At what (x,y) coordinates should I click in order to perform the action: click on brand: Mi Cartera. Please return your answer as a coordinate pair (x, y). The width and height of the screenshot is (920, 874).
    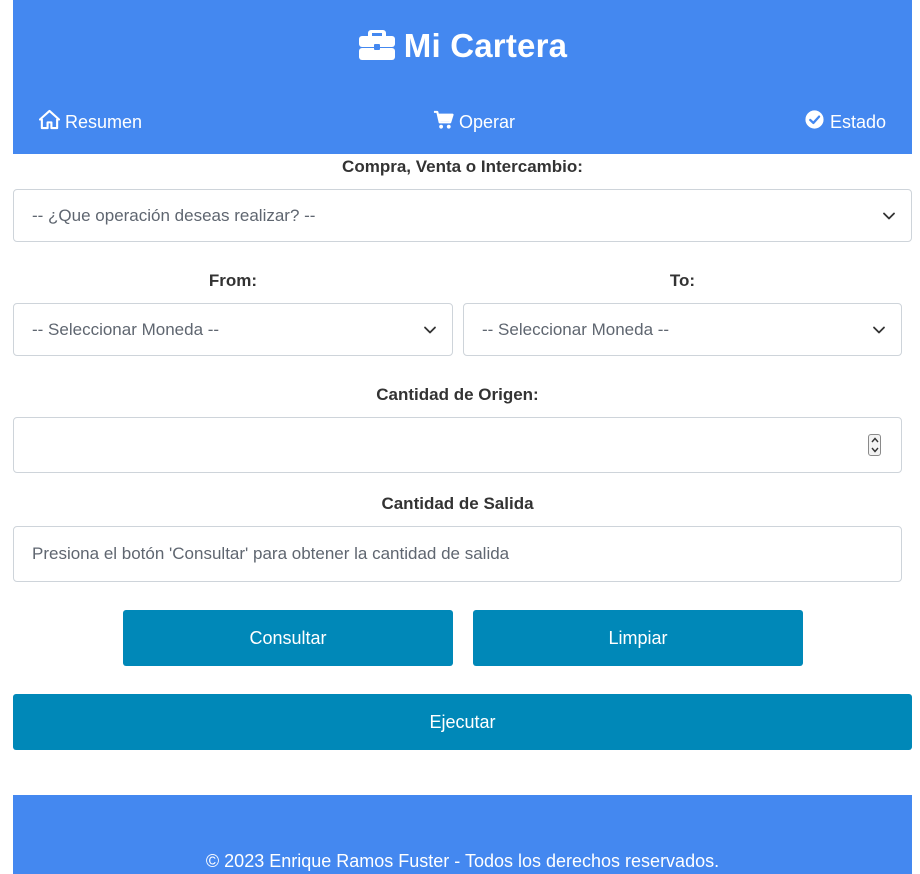
    Looking at the image, I should click on (462, 46).